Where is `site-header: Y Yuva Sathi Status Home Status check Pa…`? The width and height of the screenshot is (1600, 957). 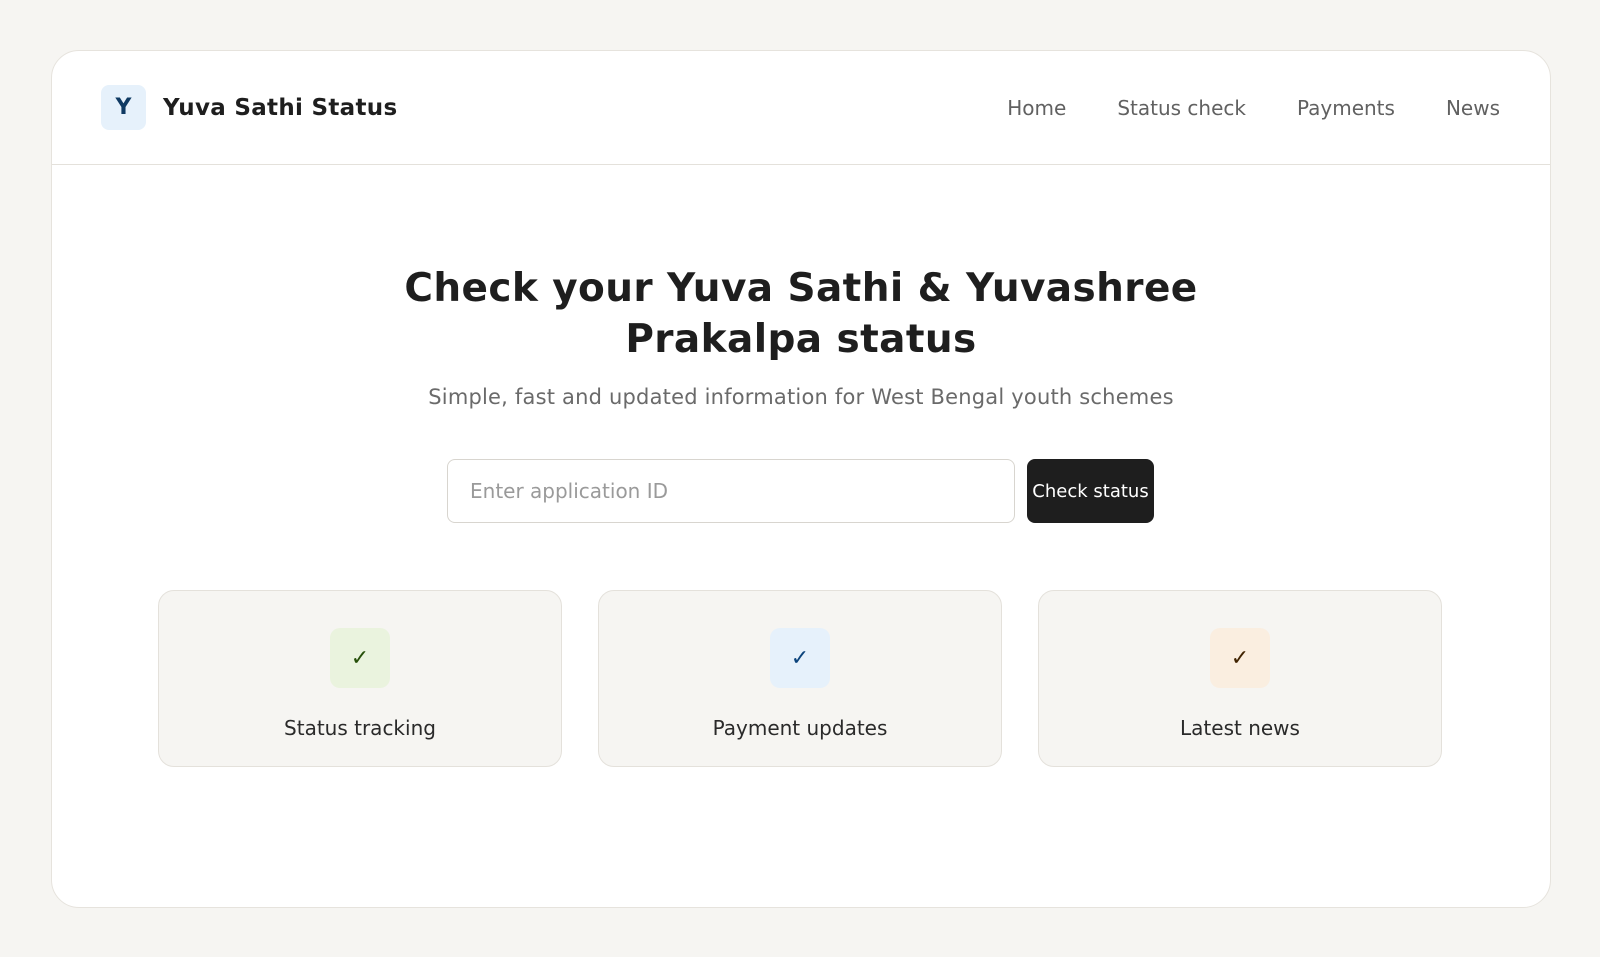
site-header: Y Yuva Sathi Status Home Status check Pa… is located at coordinates (801, 108).